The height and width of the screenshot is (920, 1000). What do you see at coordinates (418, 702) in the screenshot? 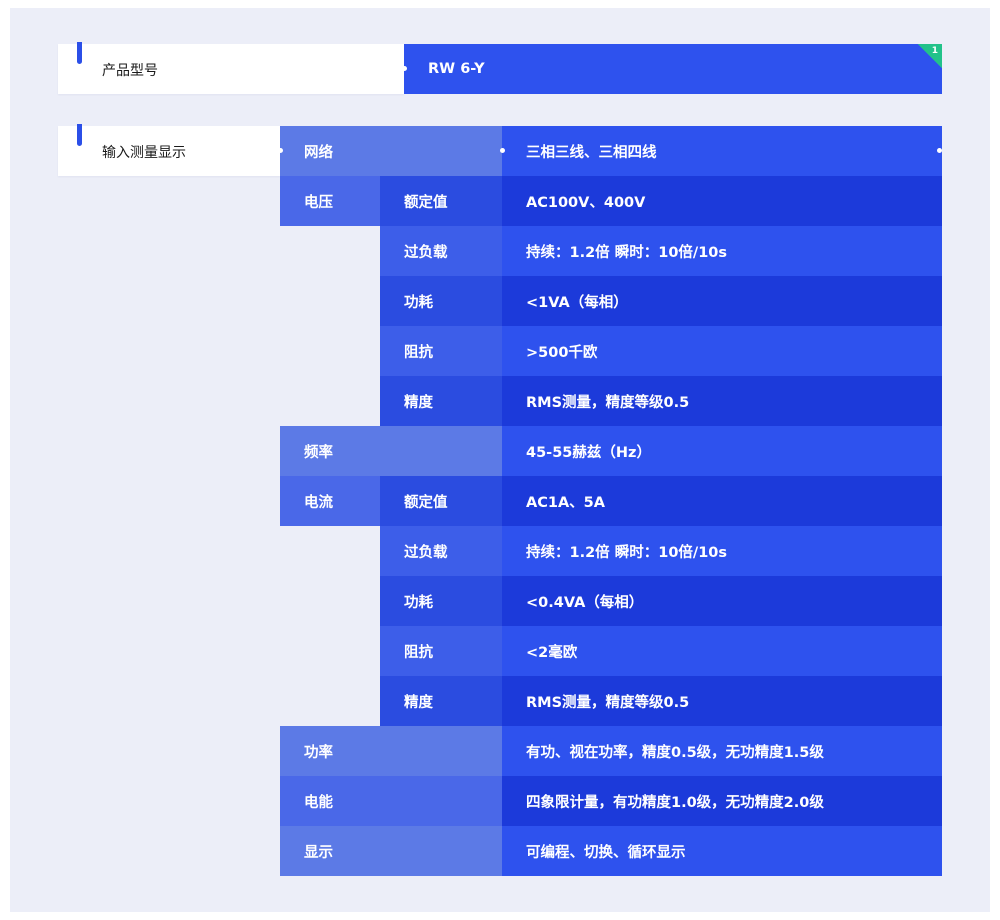
I see `current-accuracy-label-text: 精度` at bounding box center [418, 702].